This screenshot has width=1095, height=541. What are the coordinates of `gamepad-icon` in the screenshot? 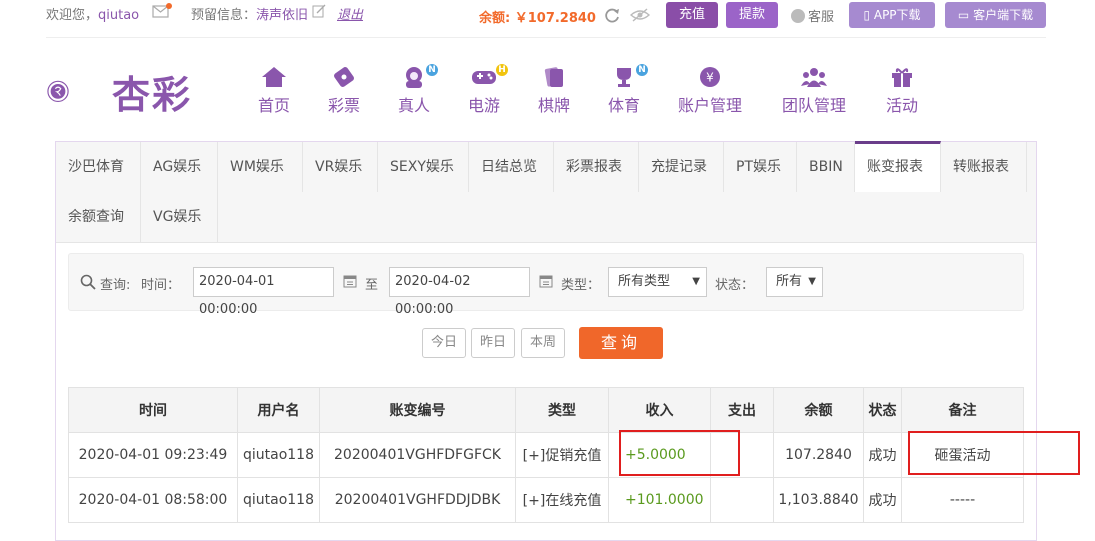 It's located at (484, 77).